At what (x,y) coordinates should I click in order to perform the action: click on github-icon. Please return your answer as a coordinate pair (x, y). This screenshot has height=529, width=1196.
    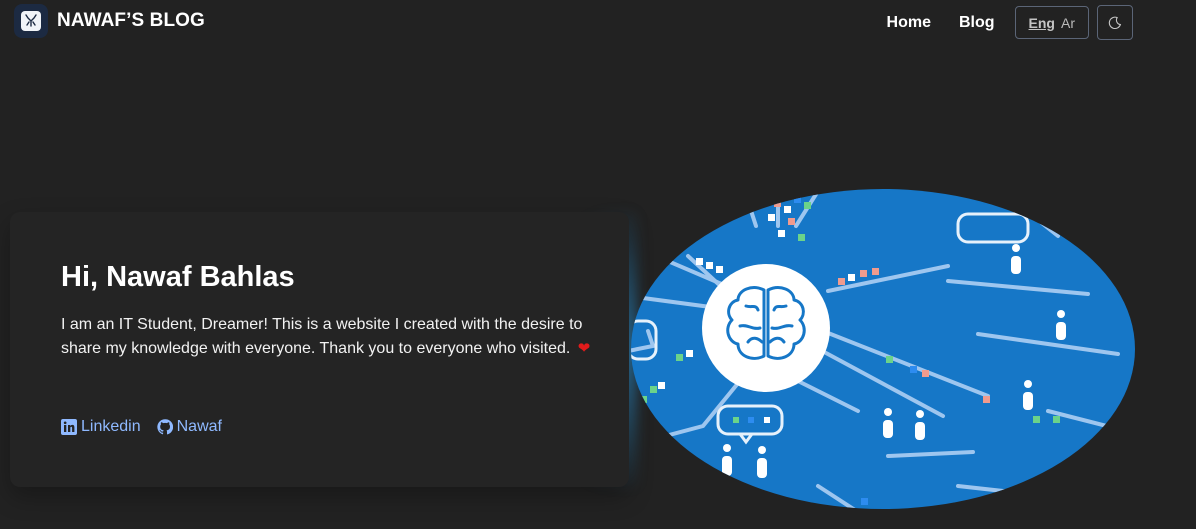
    Looking at the image, I should click on (165, 427).